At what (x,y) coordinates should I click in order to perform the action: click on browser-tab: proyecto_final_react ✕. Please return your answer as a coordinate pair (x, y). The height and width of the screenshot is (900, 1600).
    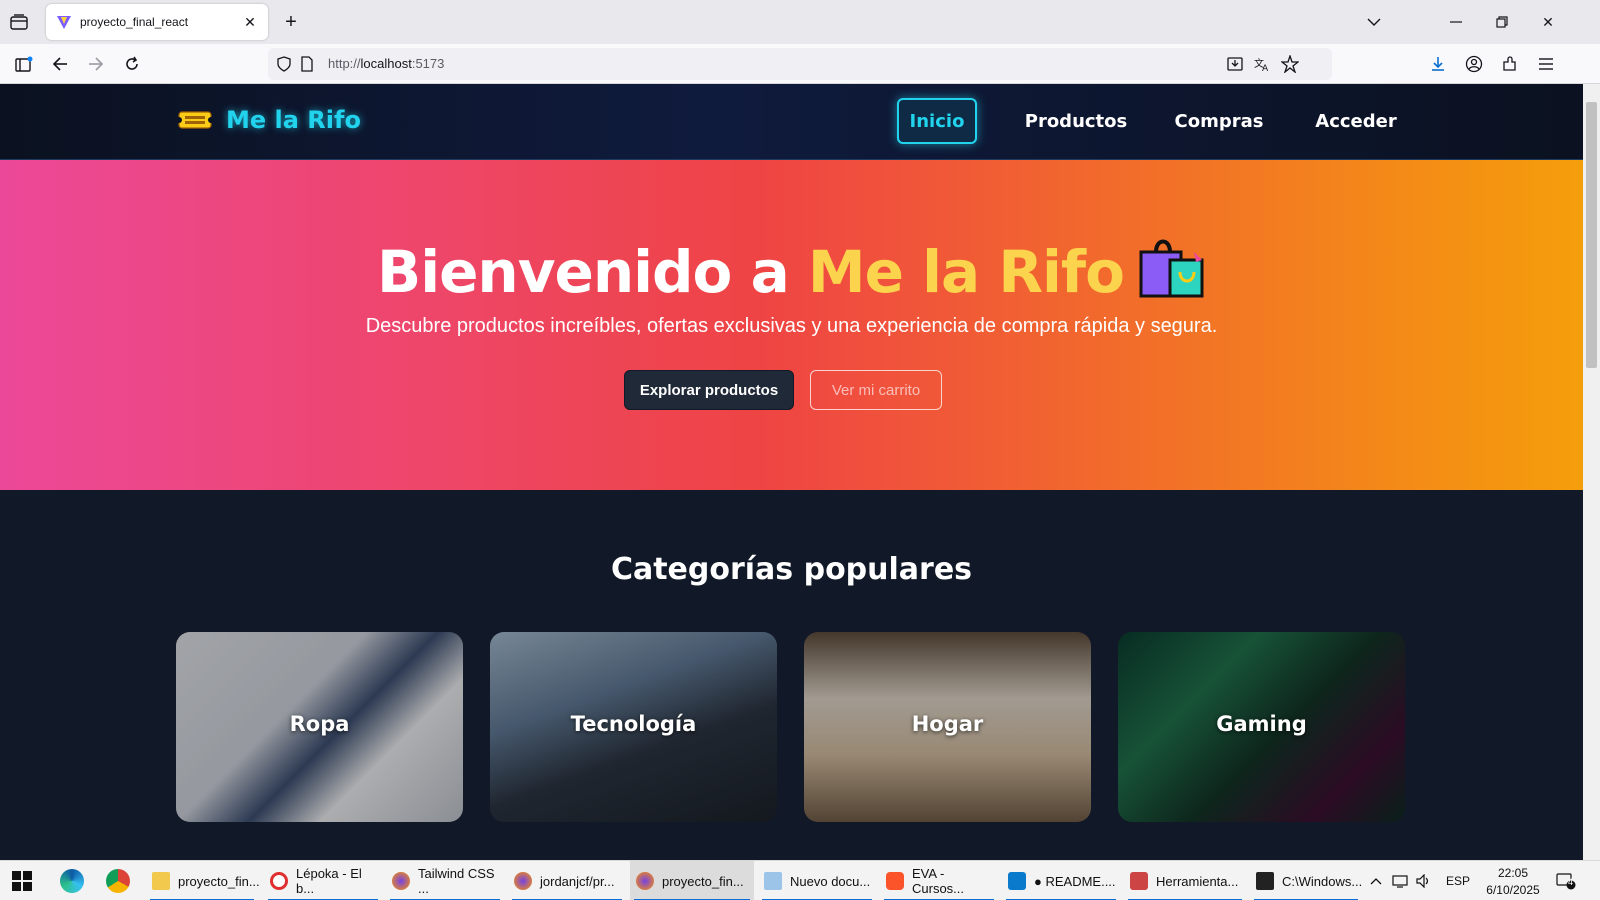
    Looking at the image, I should click on (157, 22).